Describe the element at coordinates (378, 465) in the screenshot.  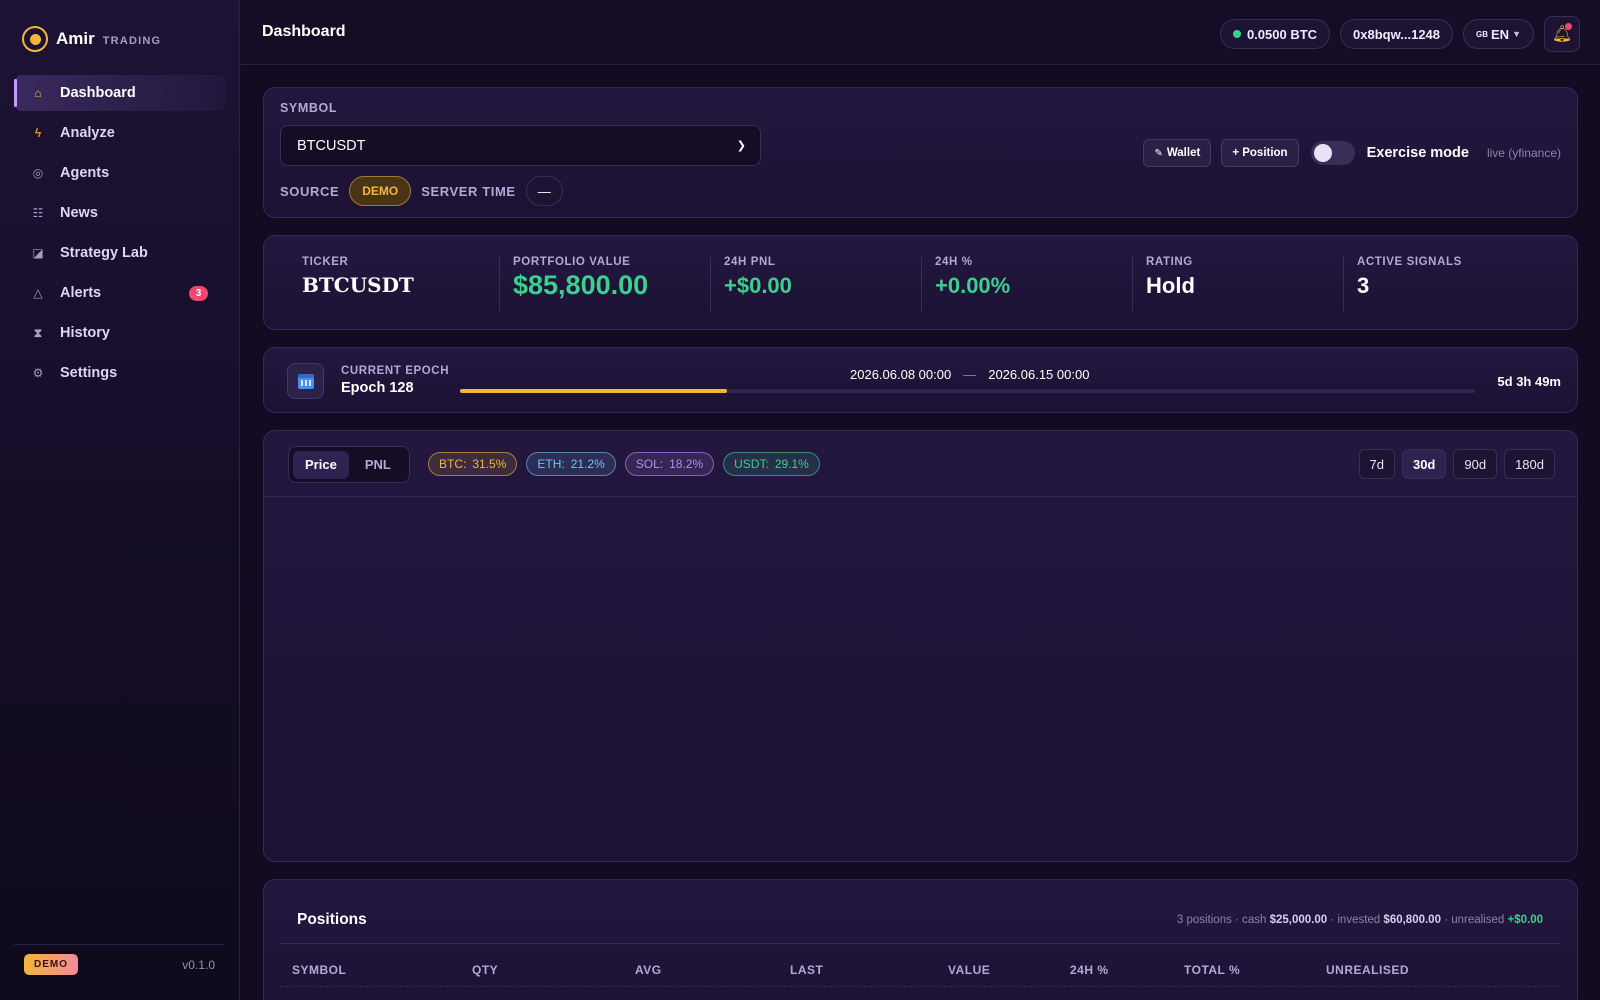
I see `tab-pnl: PNL` at that location.